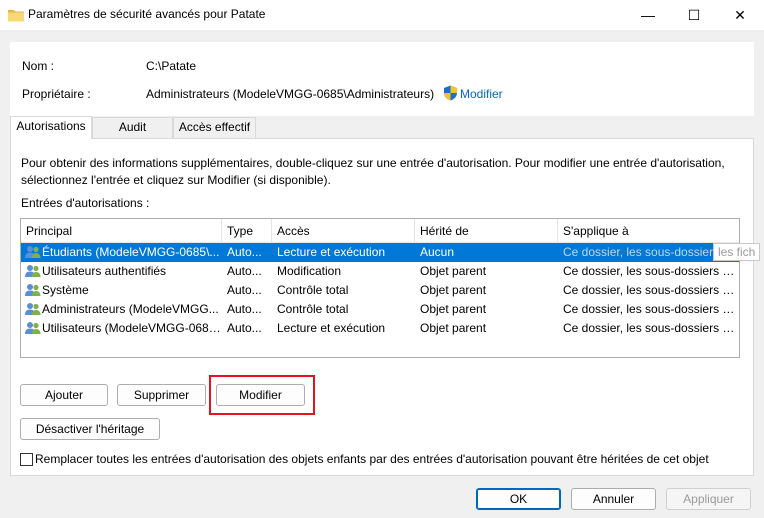 This screenshot has width=764, height=518. I want to click on disable-inheritance-button: Désactiver l'héritage, so click(90, 429).